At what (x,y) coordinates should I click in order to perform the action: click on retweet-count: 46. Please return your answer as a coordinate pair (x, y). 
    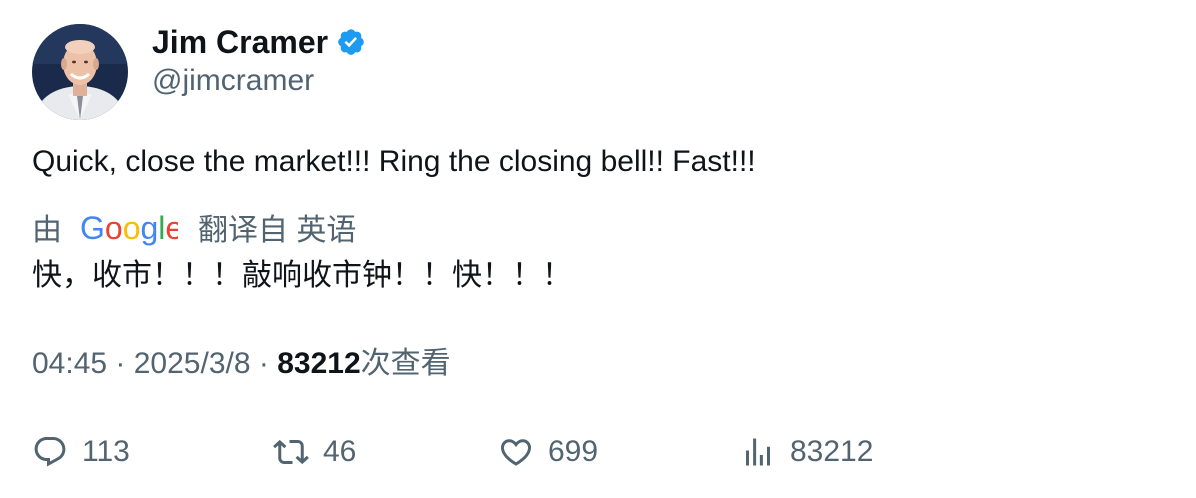
    Looking at the image, I should click on (340, 451).